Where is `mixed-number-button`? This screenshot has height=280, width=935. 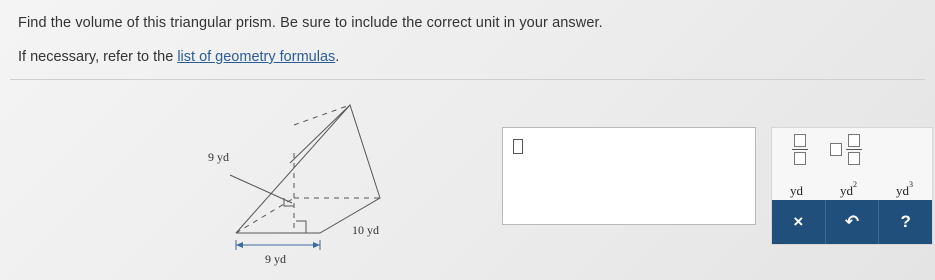 mixed-number-button is located at coordinates (846, 149).